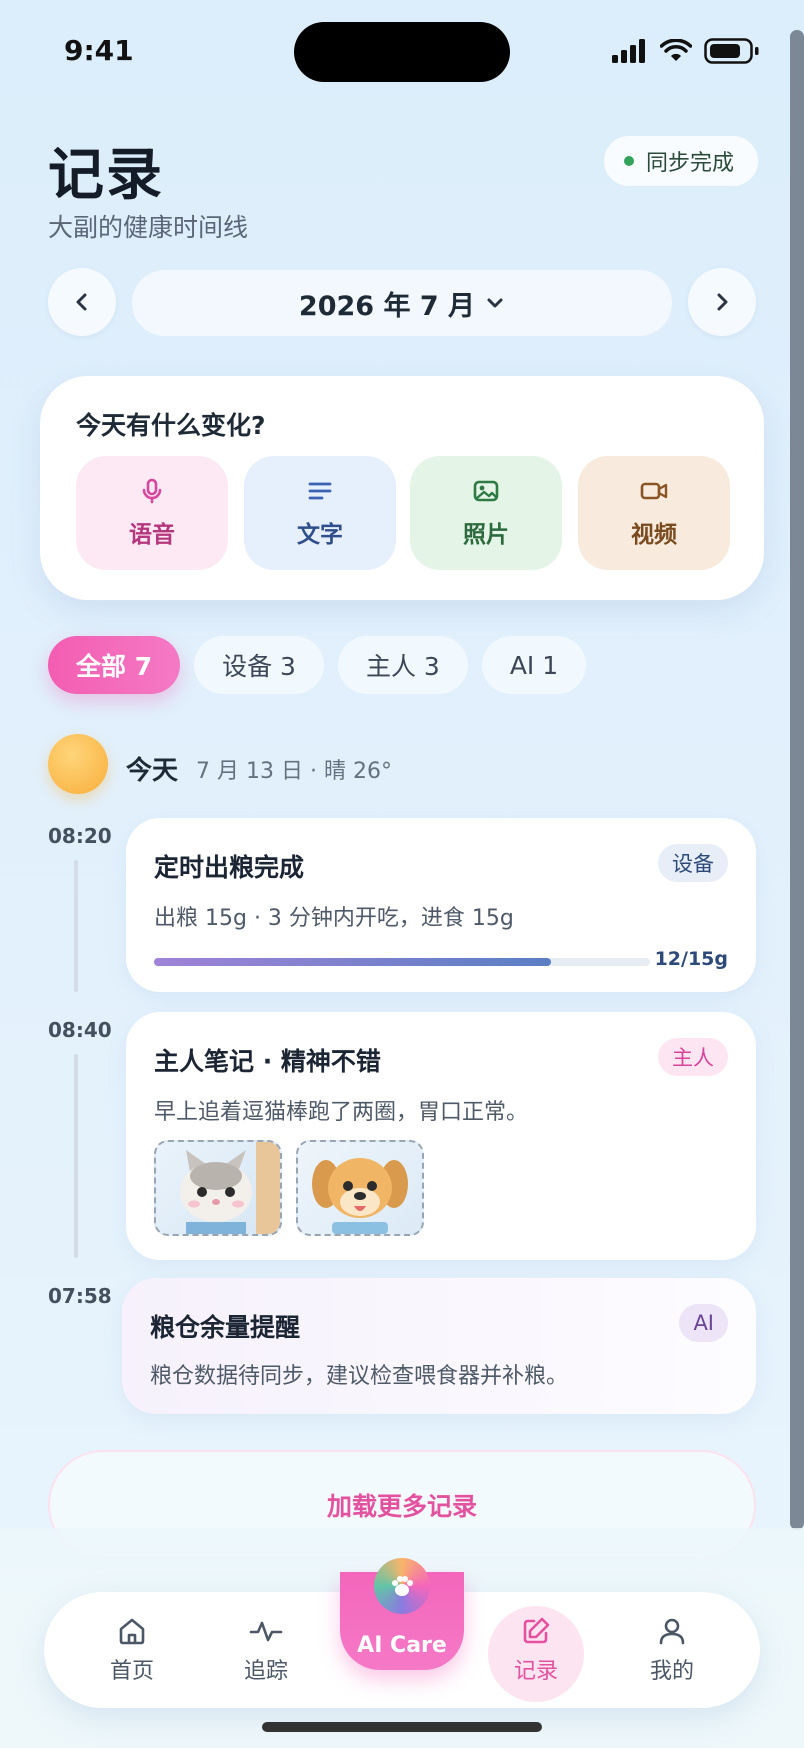  What do you see at coordinates (402, 52) in the screenshot?
I see `dynamic-island` at bounding box center [402, 52].